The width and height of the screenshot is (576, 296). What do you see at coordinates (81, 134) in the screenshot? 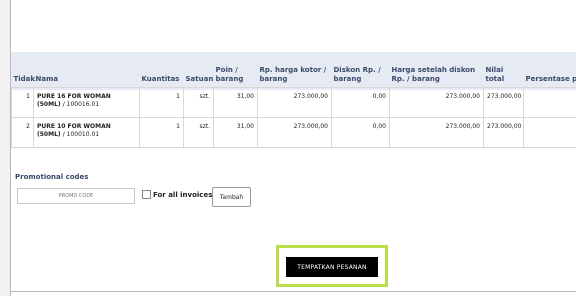
I see `product-code: / 100010.01` at bounding box center [81, 134].